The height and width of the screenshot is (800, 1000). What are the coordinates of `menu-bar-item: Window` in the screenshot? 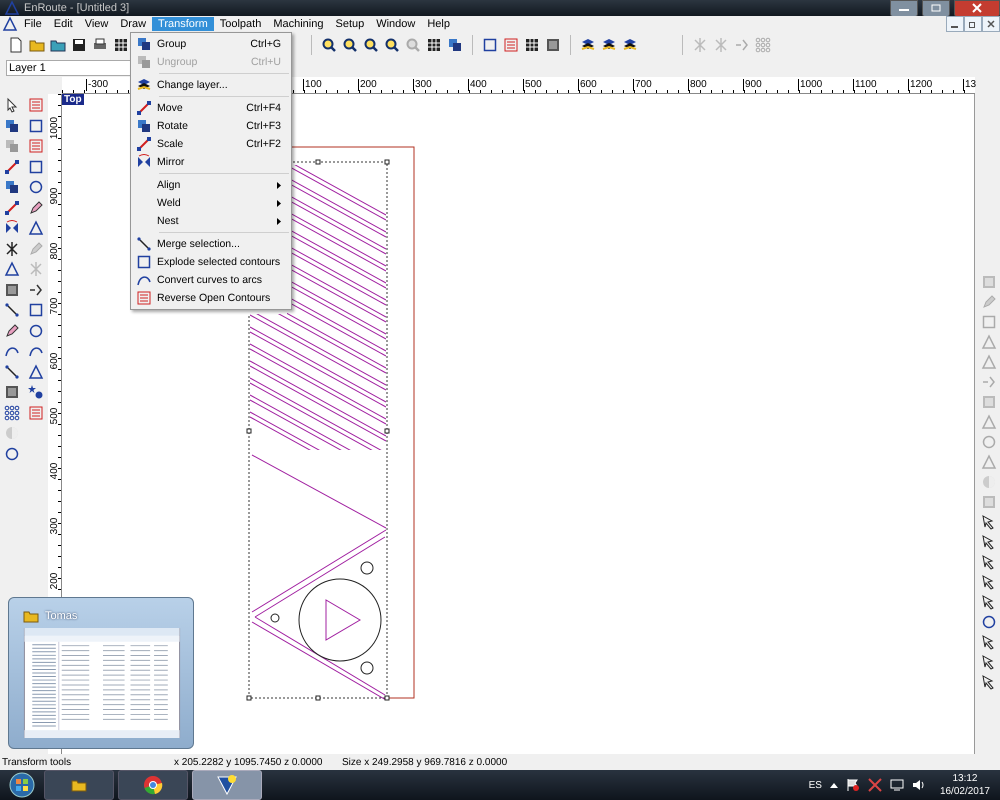 It's located at (396, 24).